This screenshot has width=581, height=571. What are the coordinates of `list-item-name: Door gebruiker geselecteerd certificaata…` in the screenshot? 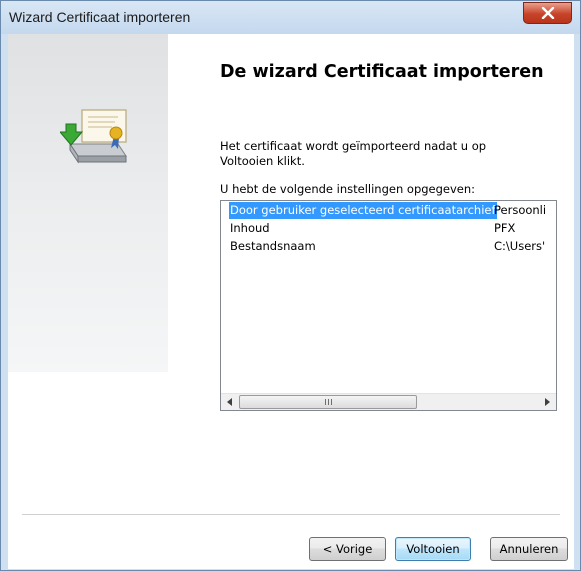 It's located at (363, 210).